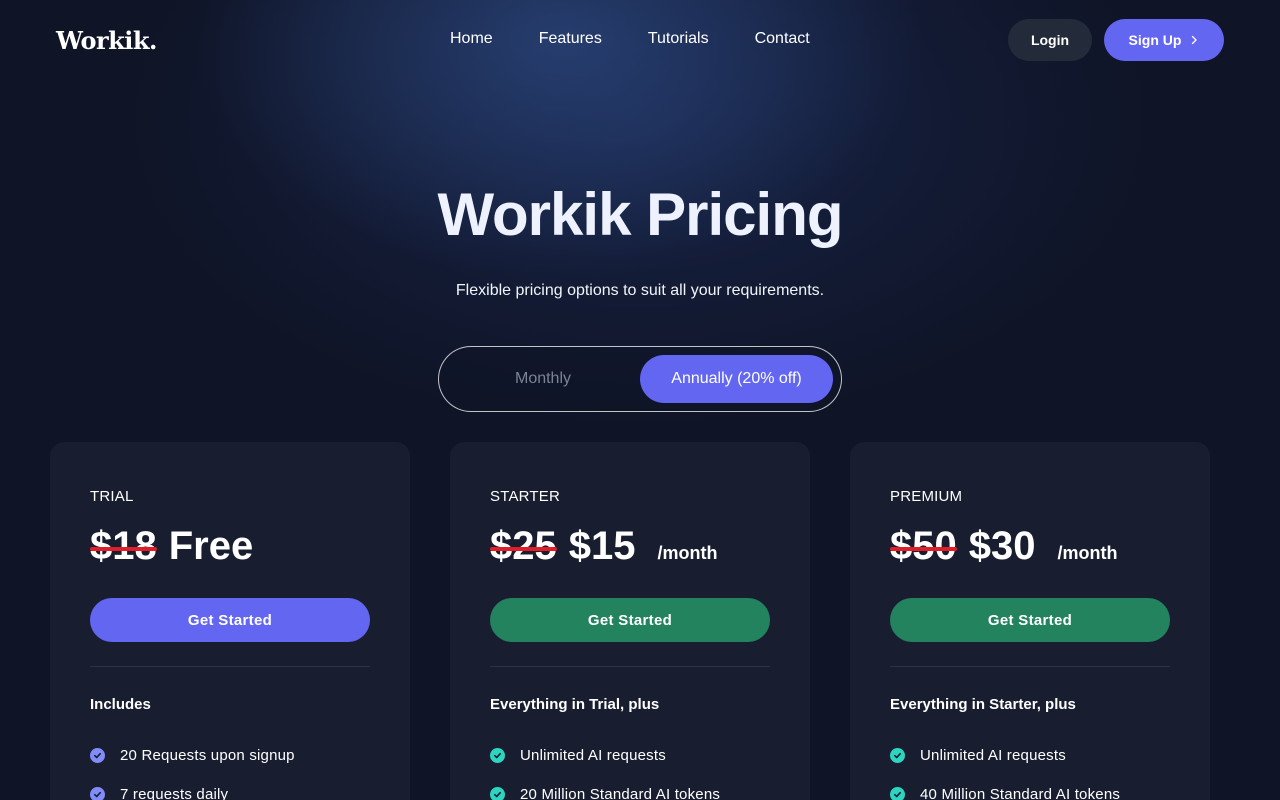 This screenshot has width=1280, height=800. What do you see at coordinates (570, 39) in the screenshot?
I see `nav-link-features: Features` at bounding box center [570, 39].